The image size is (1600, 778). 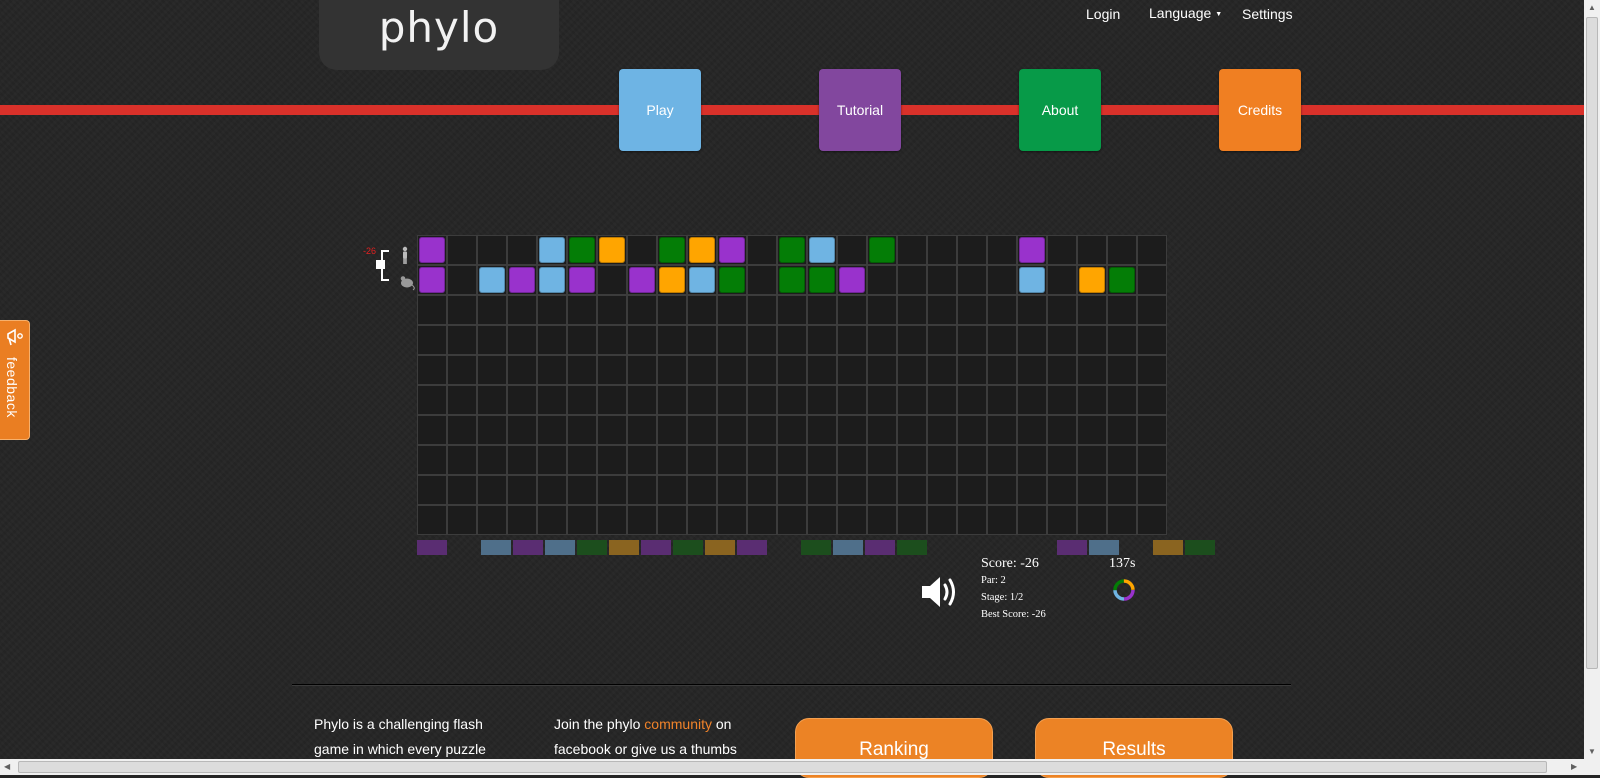 What do you see at coordinates (660, 110) in the screenshot?
I see `play-button: Play` at bounding box center [660, 110].